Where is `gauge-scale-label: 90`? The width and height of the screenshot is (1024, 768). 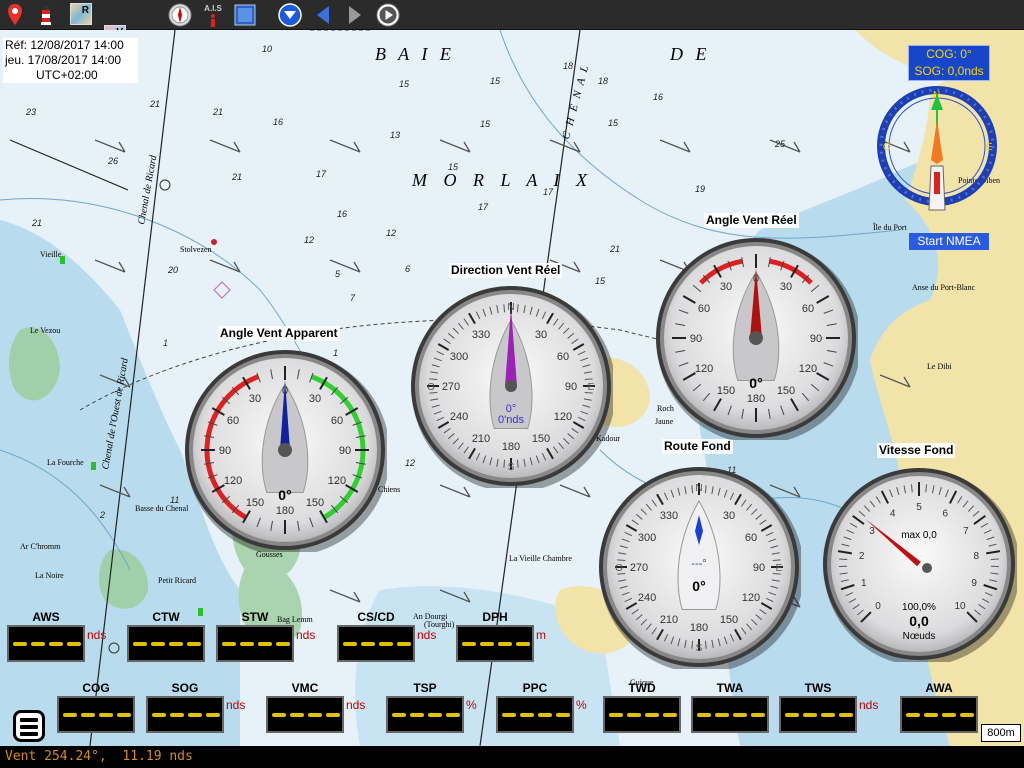
gauge-scale-label: 90 is located at coordinates (696, 339).